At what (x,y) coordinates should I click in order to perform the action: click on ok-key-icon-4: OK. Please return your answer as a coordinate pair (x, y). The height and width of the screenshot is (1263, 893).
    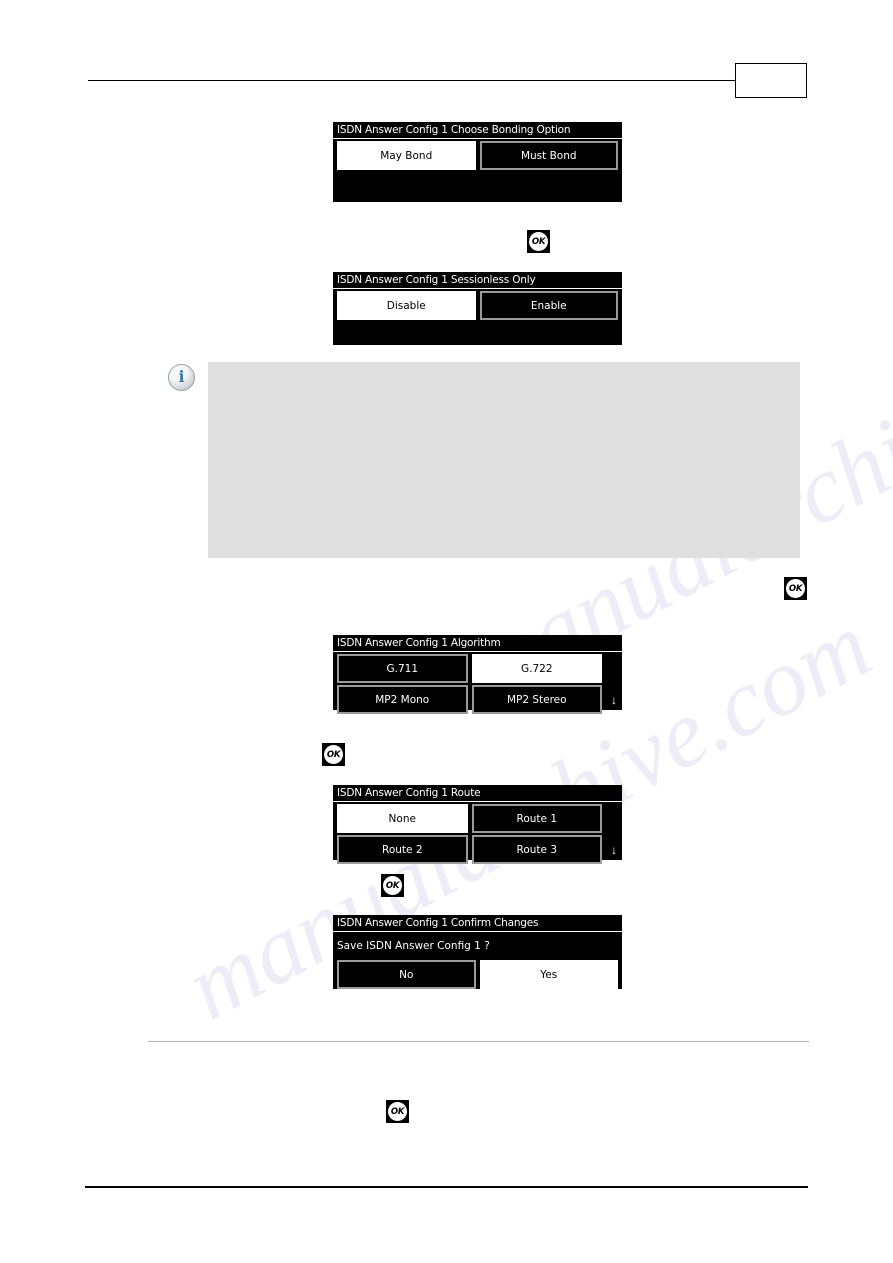
    Looking at the image, I should click on (392, 885).